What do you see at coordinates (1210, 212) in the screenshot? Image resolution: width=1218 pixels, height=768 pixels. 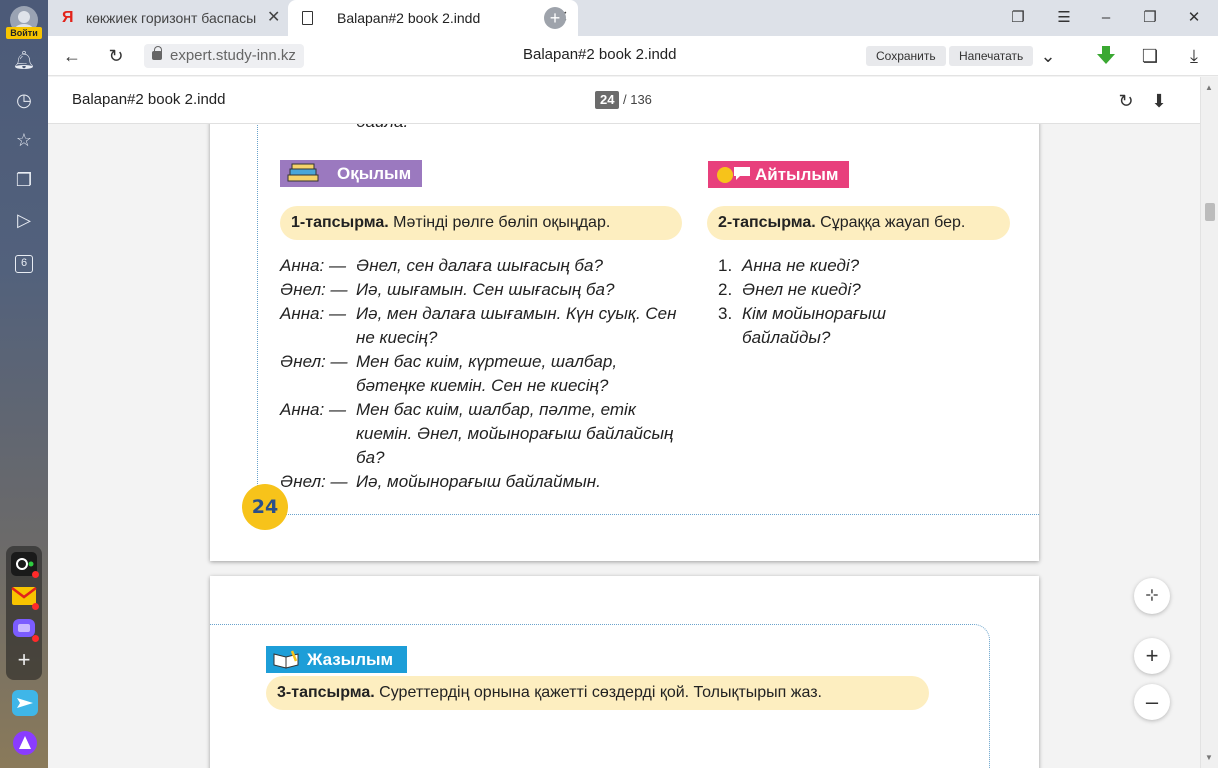 I see `scroll-thumb` at bounding box center [1210, 212].